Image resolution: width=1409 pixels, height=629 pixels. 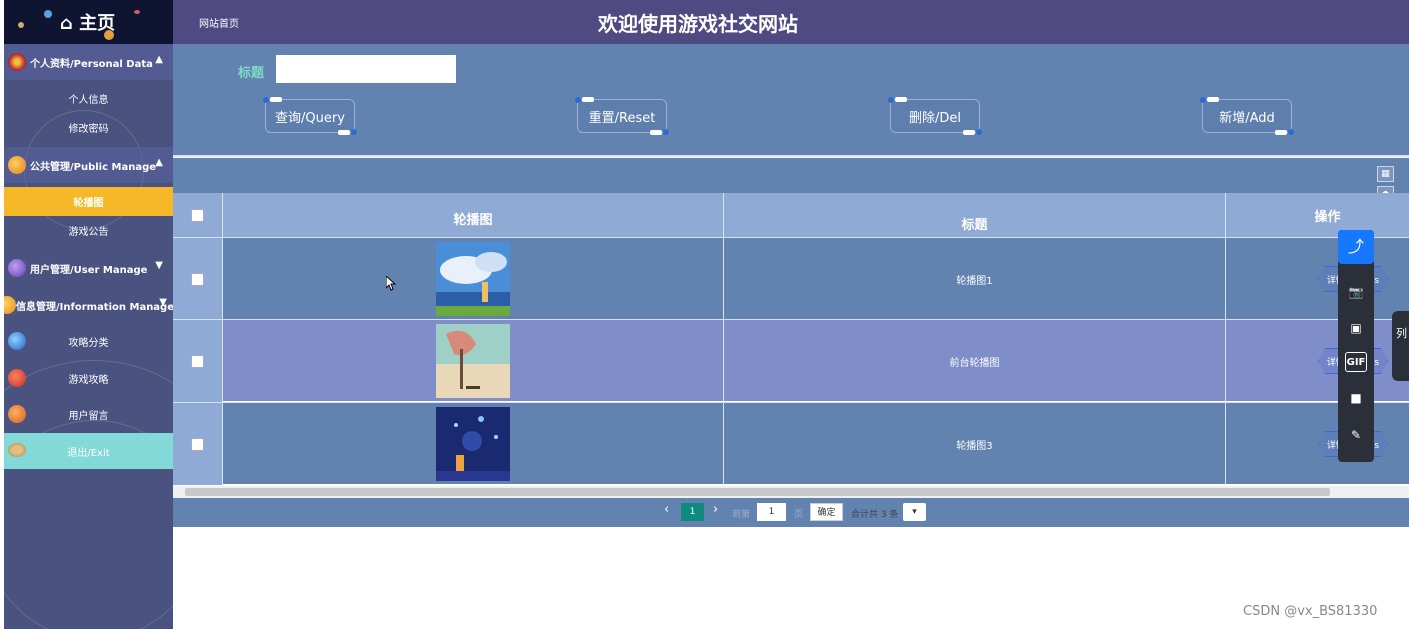 What do you see at coordinates (88, 165) in the screenshot?
I see `menu-public-manage: 公共管理/Public Manage ▲` at bounding box center [88, 165].